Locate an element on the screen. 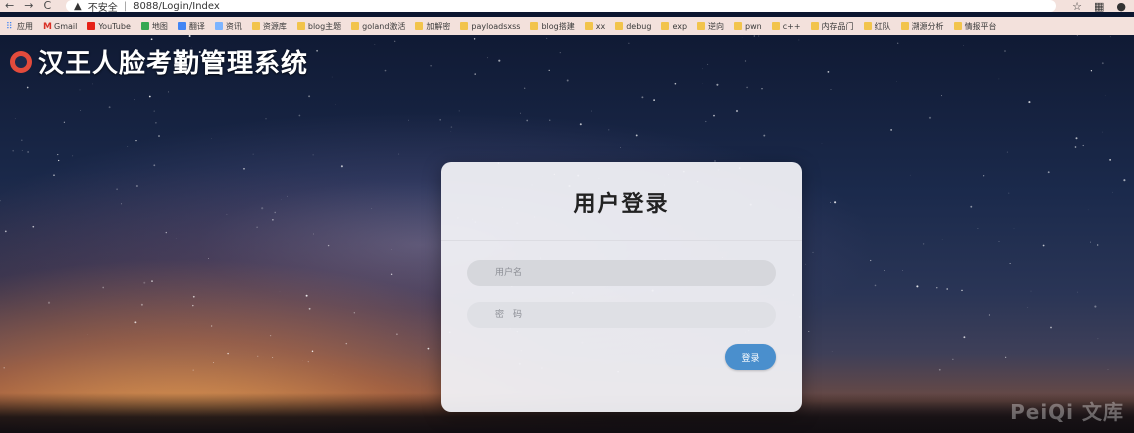 This screenshot has width=1134, height=433. username-input is located at coordinates (621, 273).